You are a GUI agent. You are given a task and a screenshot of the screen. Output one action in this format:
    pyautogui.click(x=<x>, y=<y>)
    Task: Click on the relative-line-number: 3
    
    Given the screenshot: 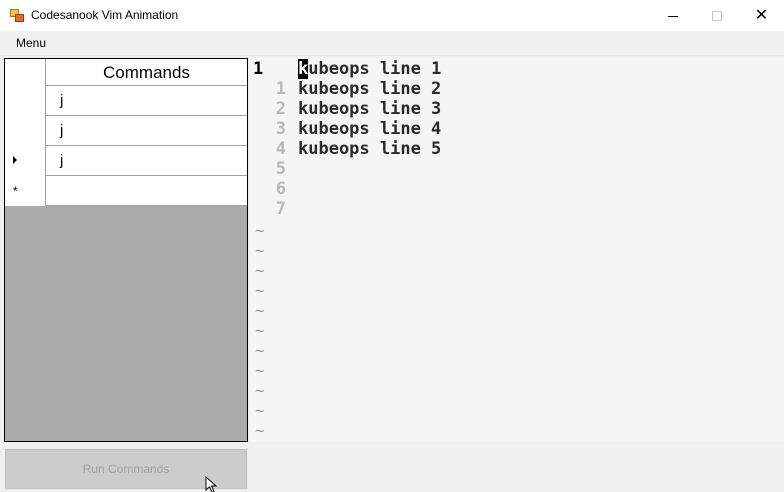 What is the action you would take?
    pyautogui.click(x=280, y=129)
    